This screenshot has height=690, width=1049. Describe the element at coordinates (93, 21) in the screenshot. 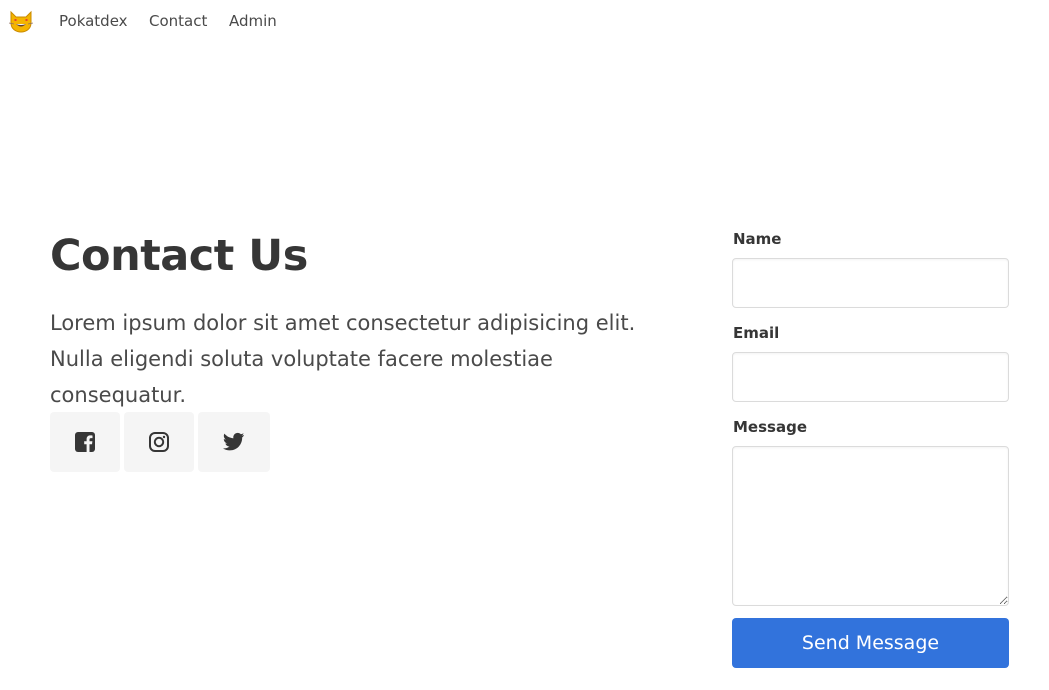

I see `nav-link-pokatdex: Pokatdex` at that location.